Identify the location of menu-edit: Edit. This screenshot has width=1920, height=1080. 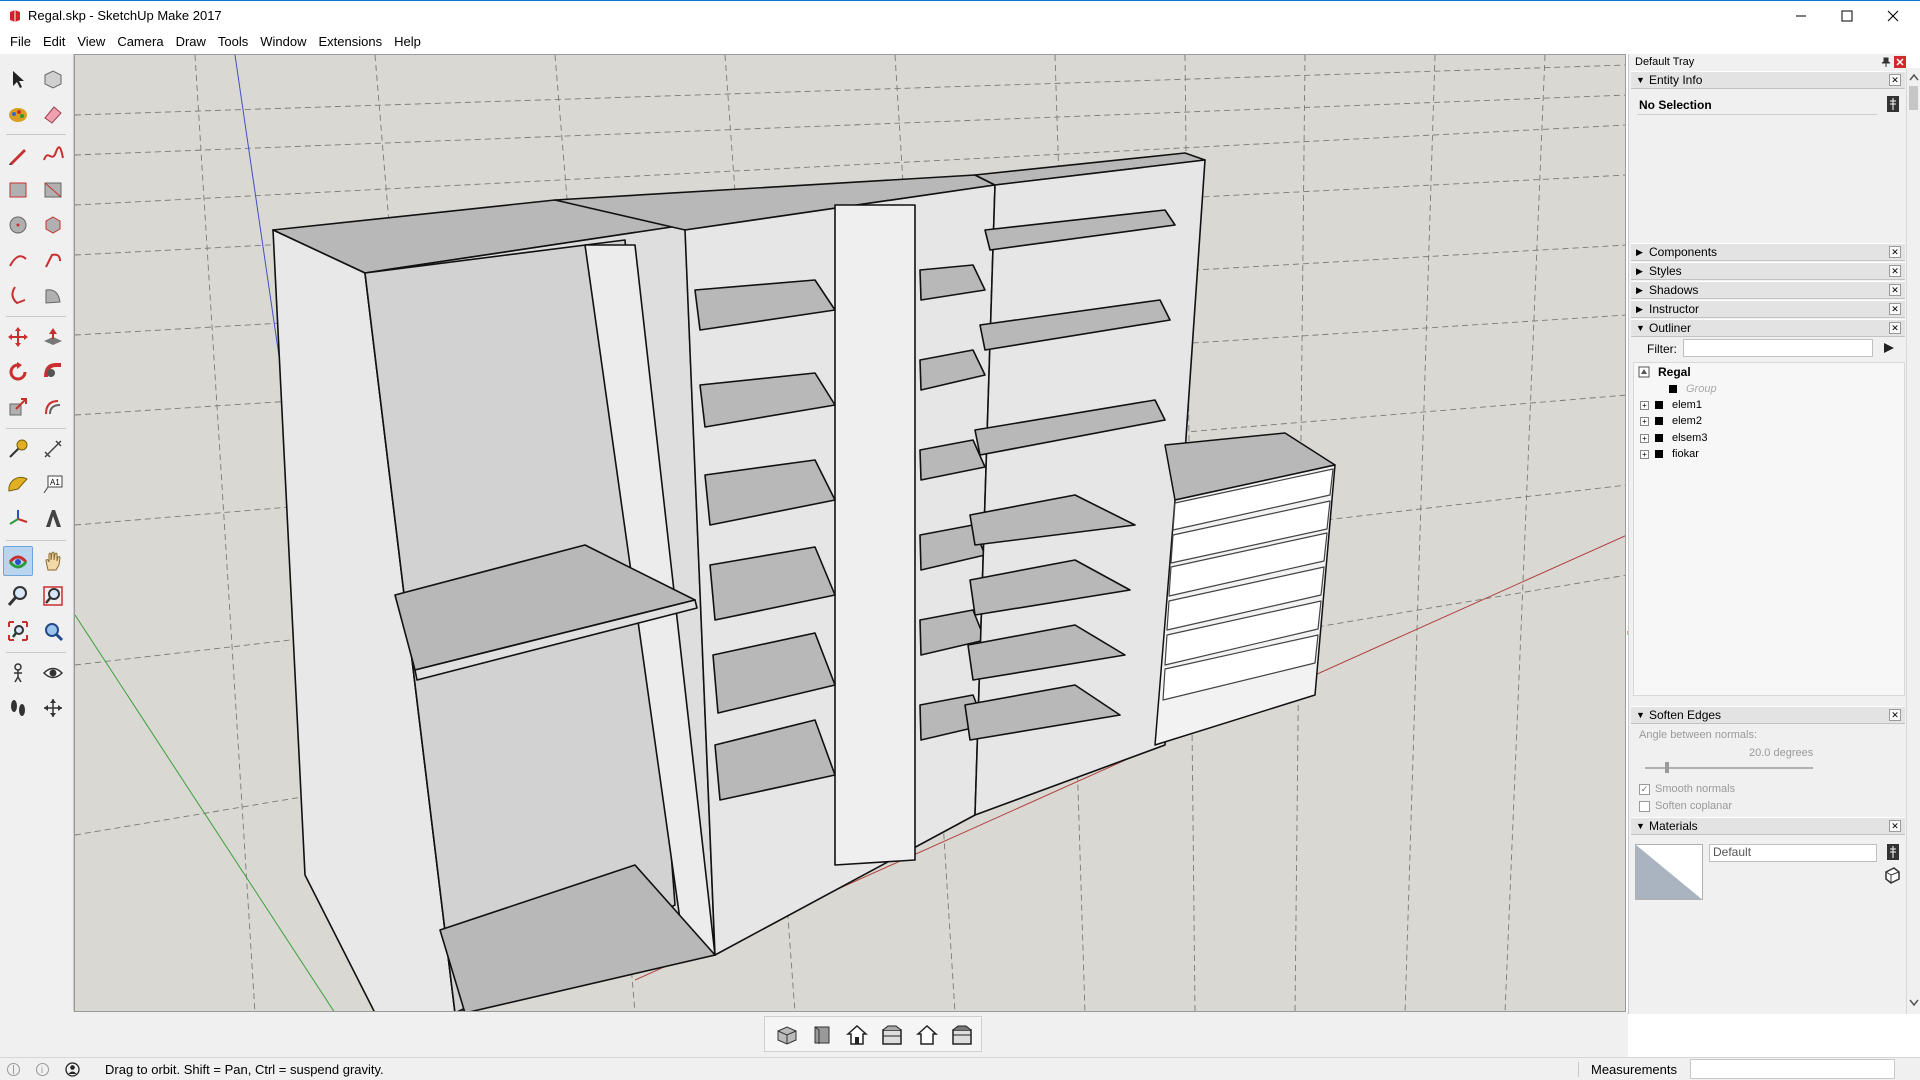
(54, 42).